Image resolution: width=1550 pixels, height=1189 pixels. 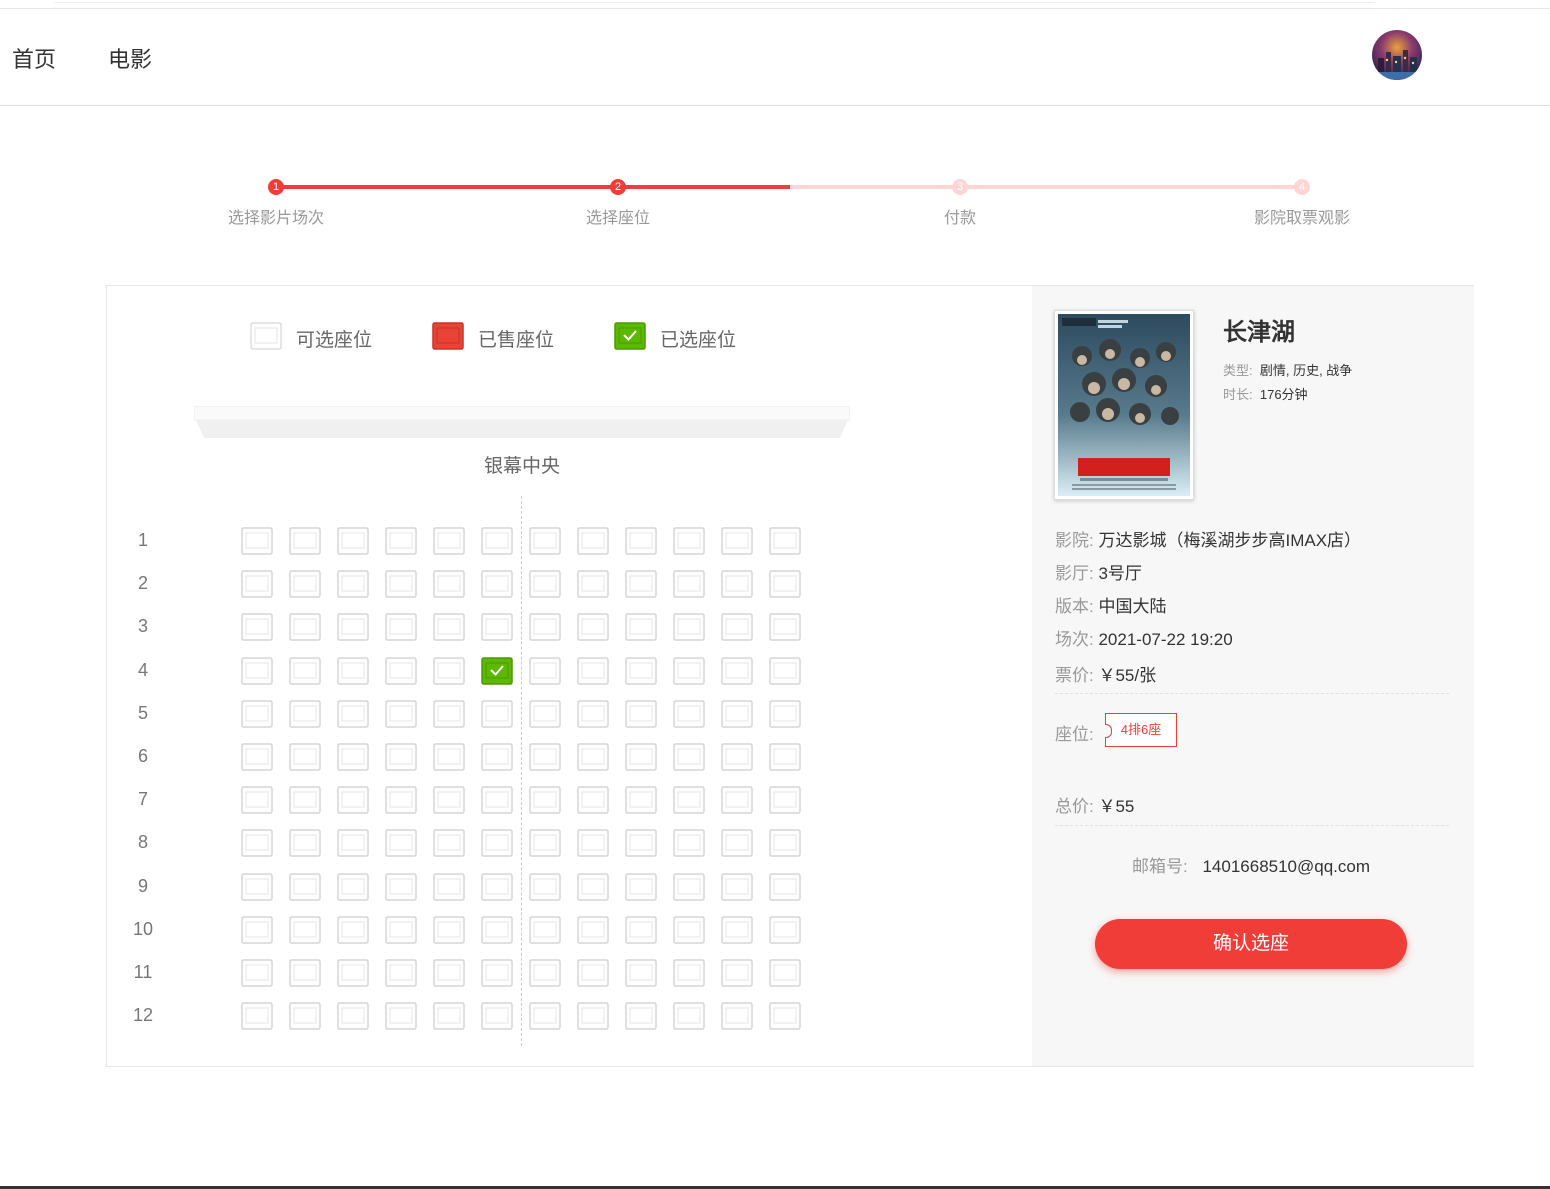 What do you see at coordinates (497, 671) in the screenshot?
I see `seat-selected` at bounding box center [497, 671].